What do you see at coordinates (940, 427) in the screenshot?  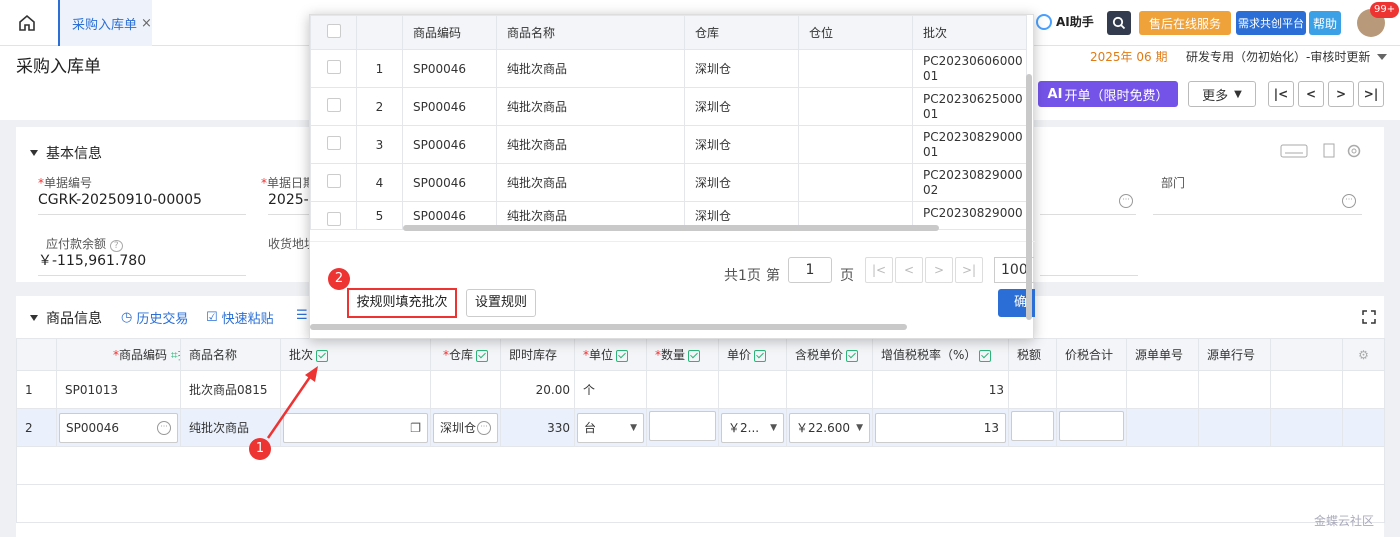 I see `tax-rate-input: 13` at bounding box center [940, 427].